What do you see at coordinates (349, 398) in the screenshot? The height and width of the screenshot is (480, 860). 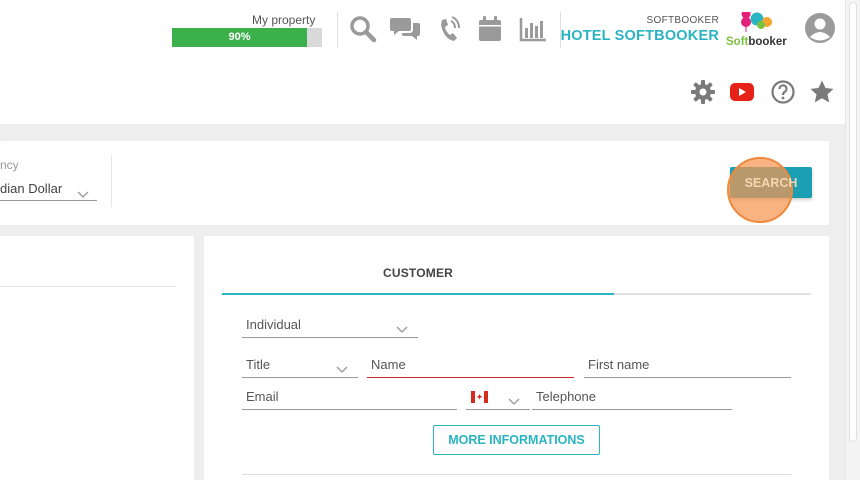 I see `email-field: Email` at bounding box center [349, 398].